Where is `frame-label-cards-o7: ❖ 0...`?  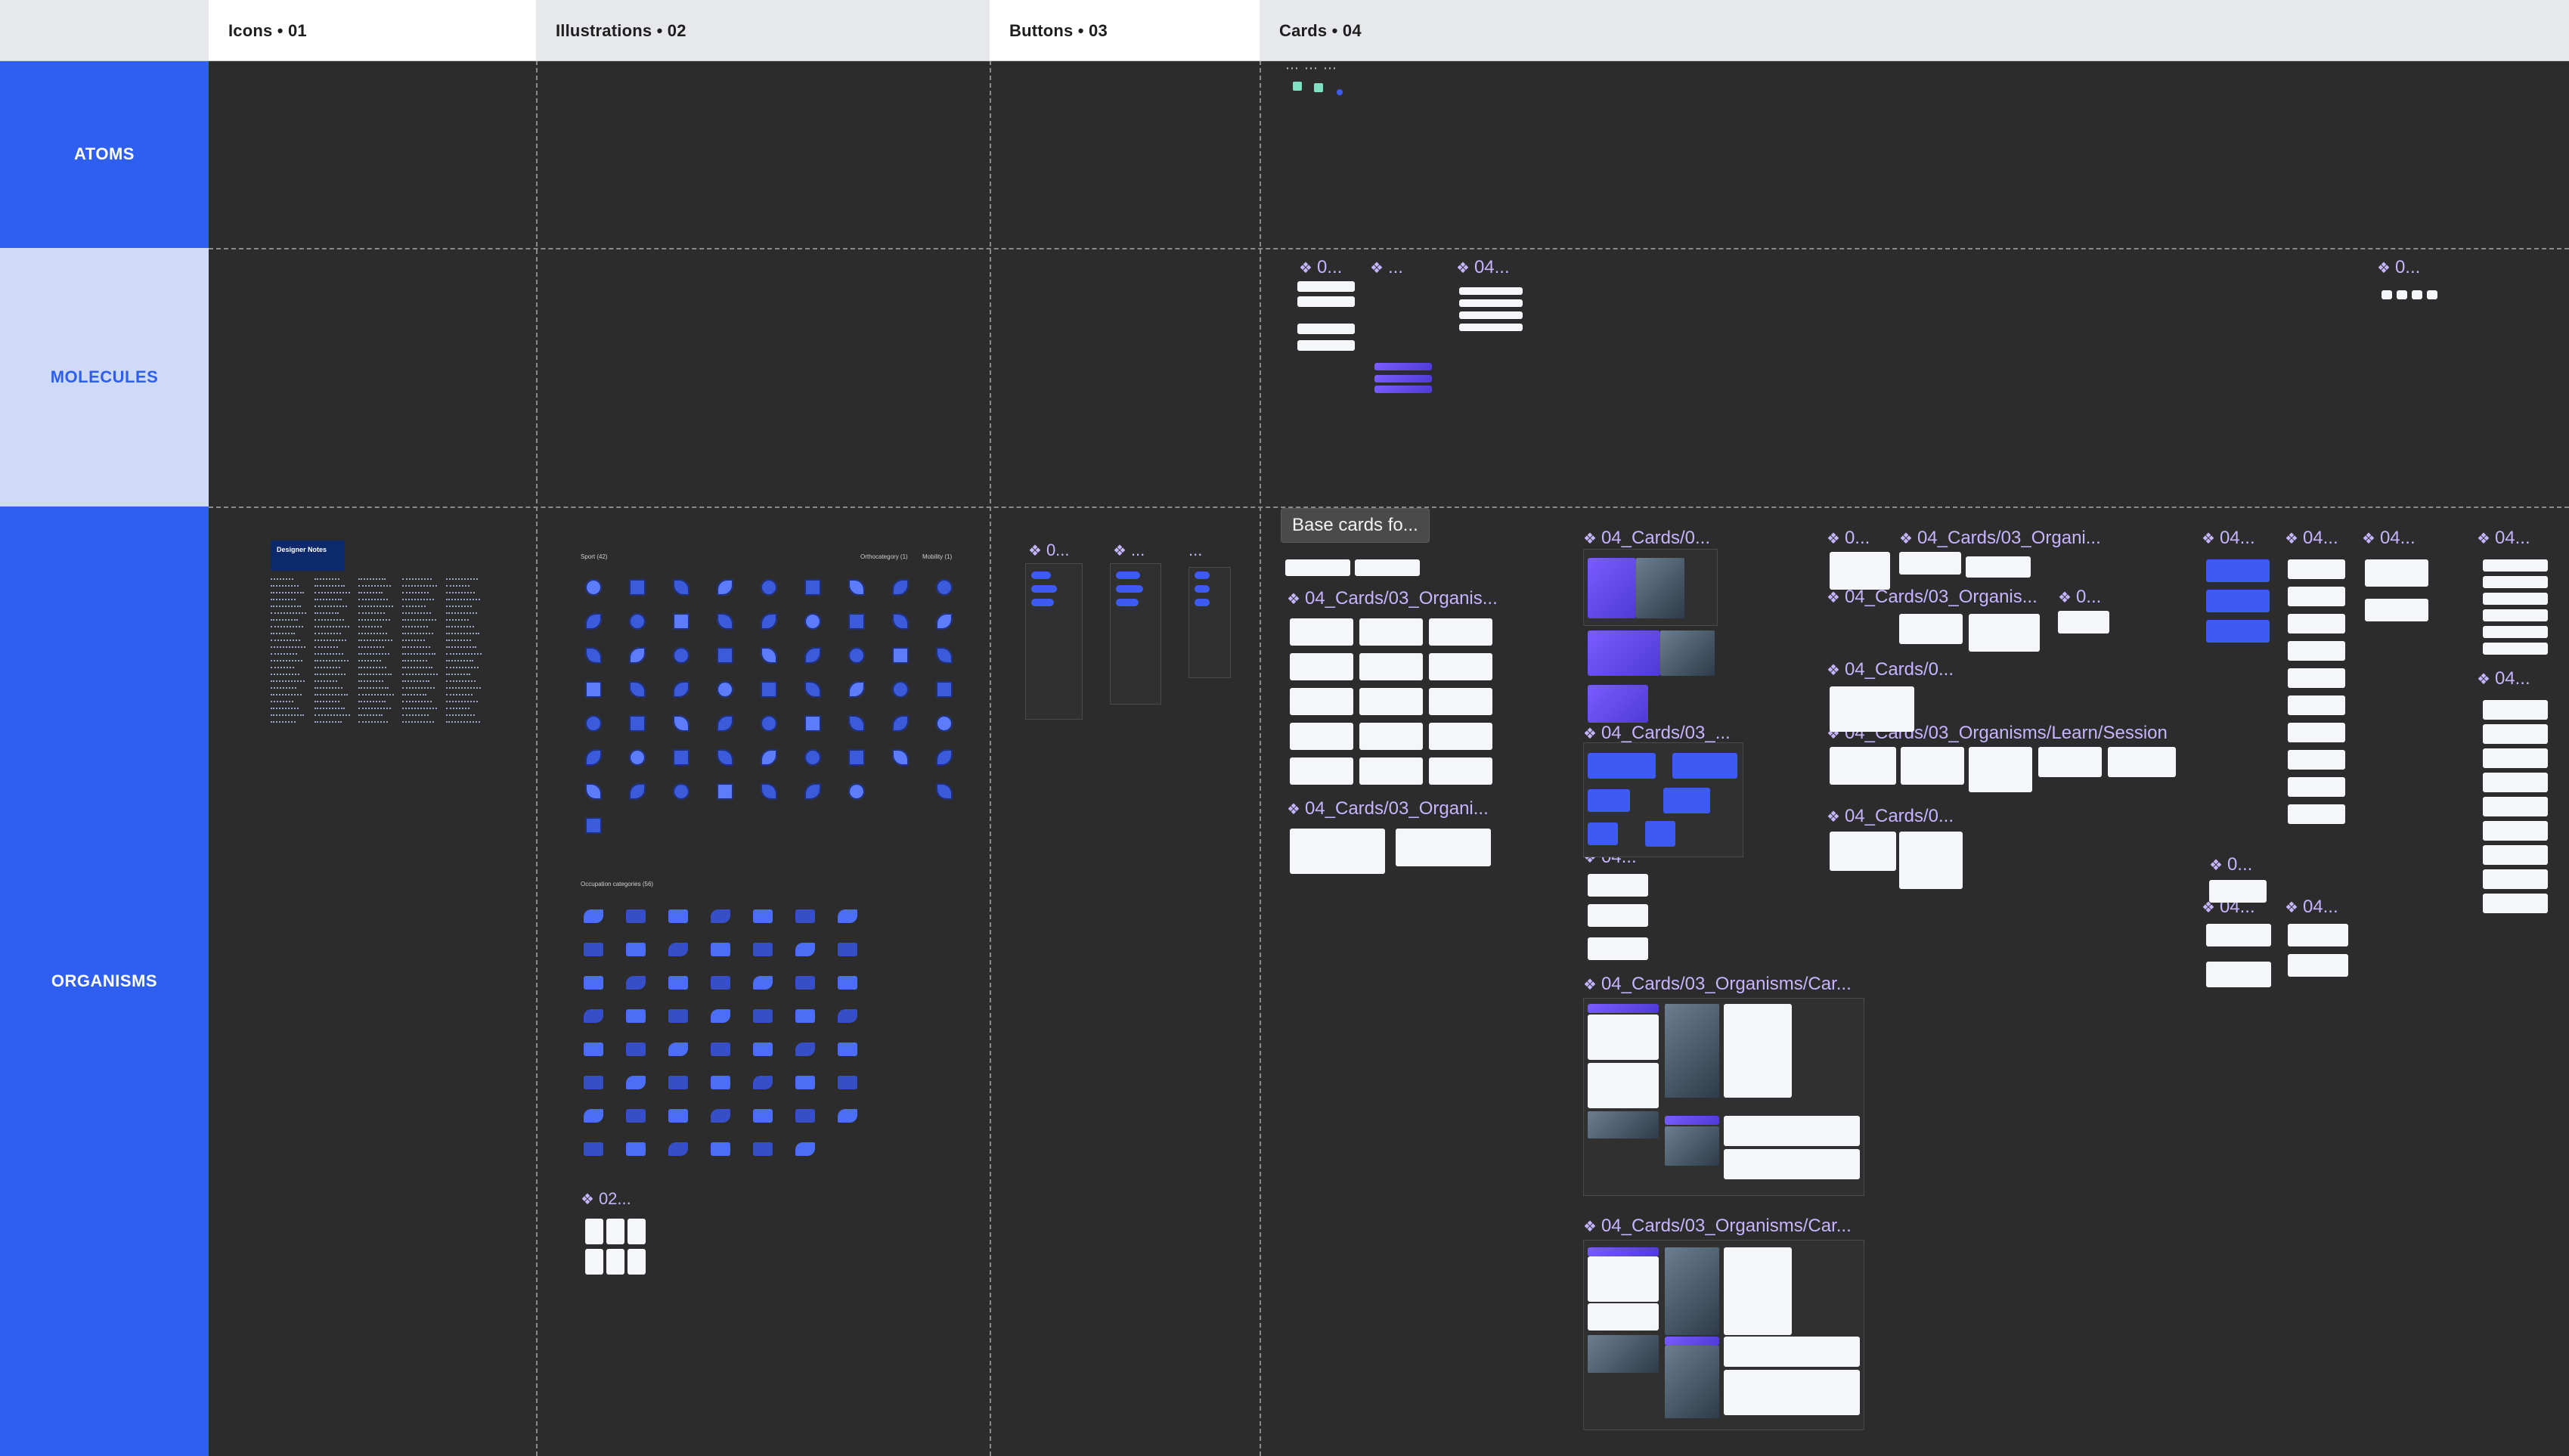
frame-label-cards-o7: ❖ 0... is located at coordinates (1848, 538).